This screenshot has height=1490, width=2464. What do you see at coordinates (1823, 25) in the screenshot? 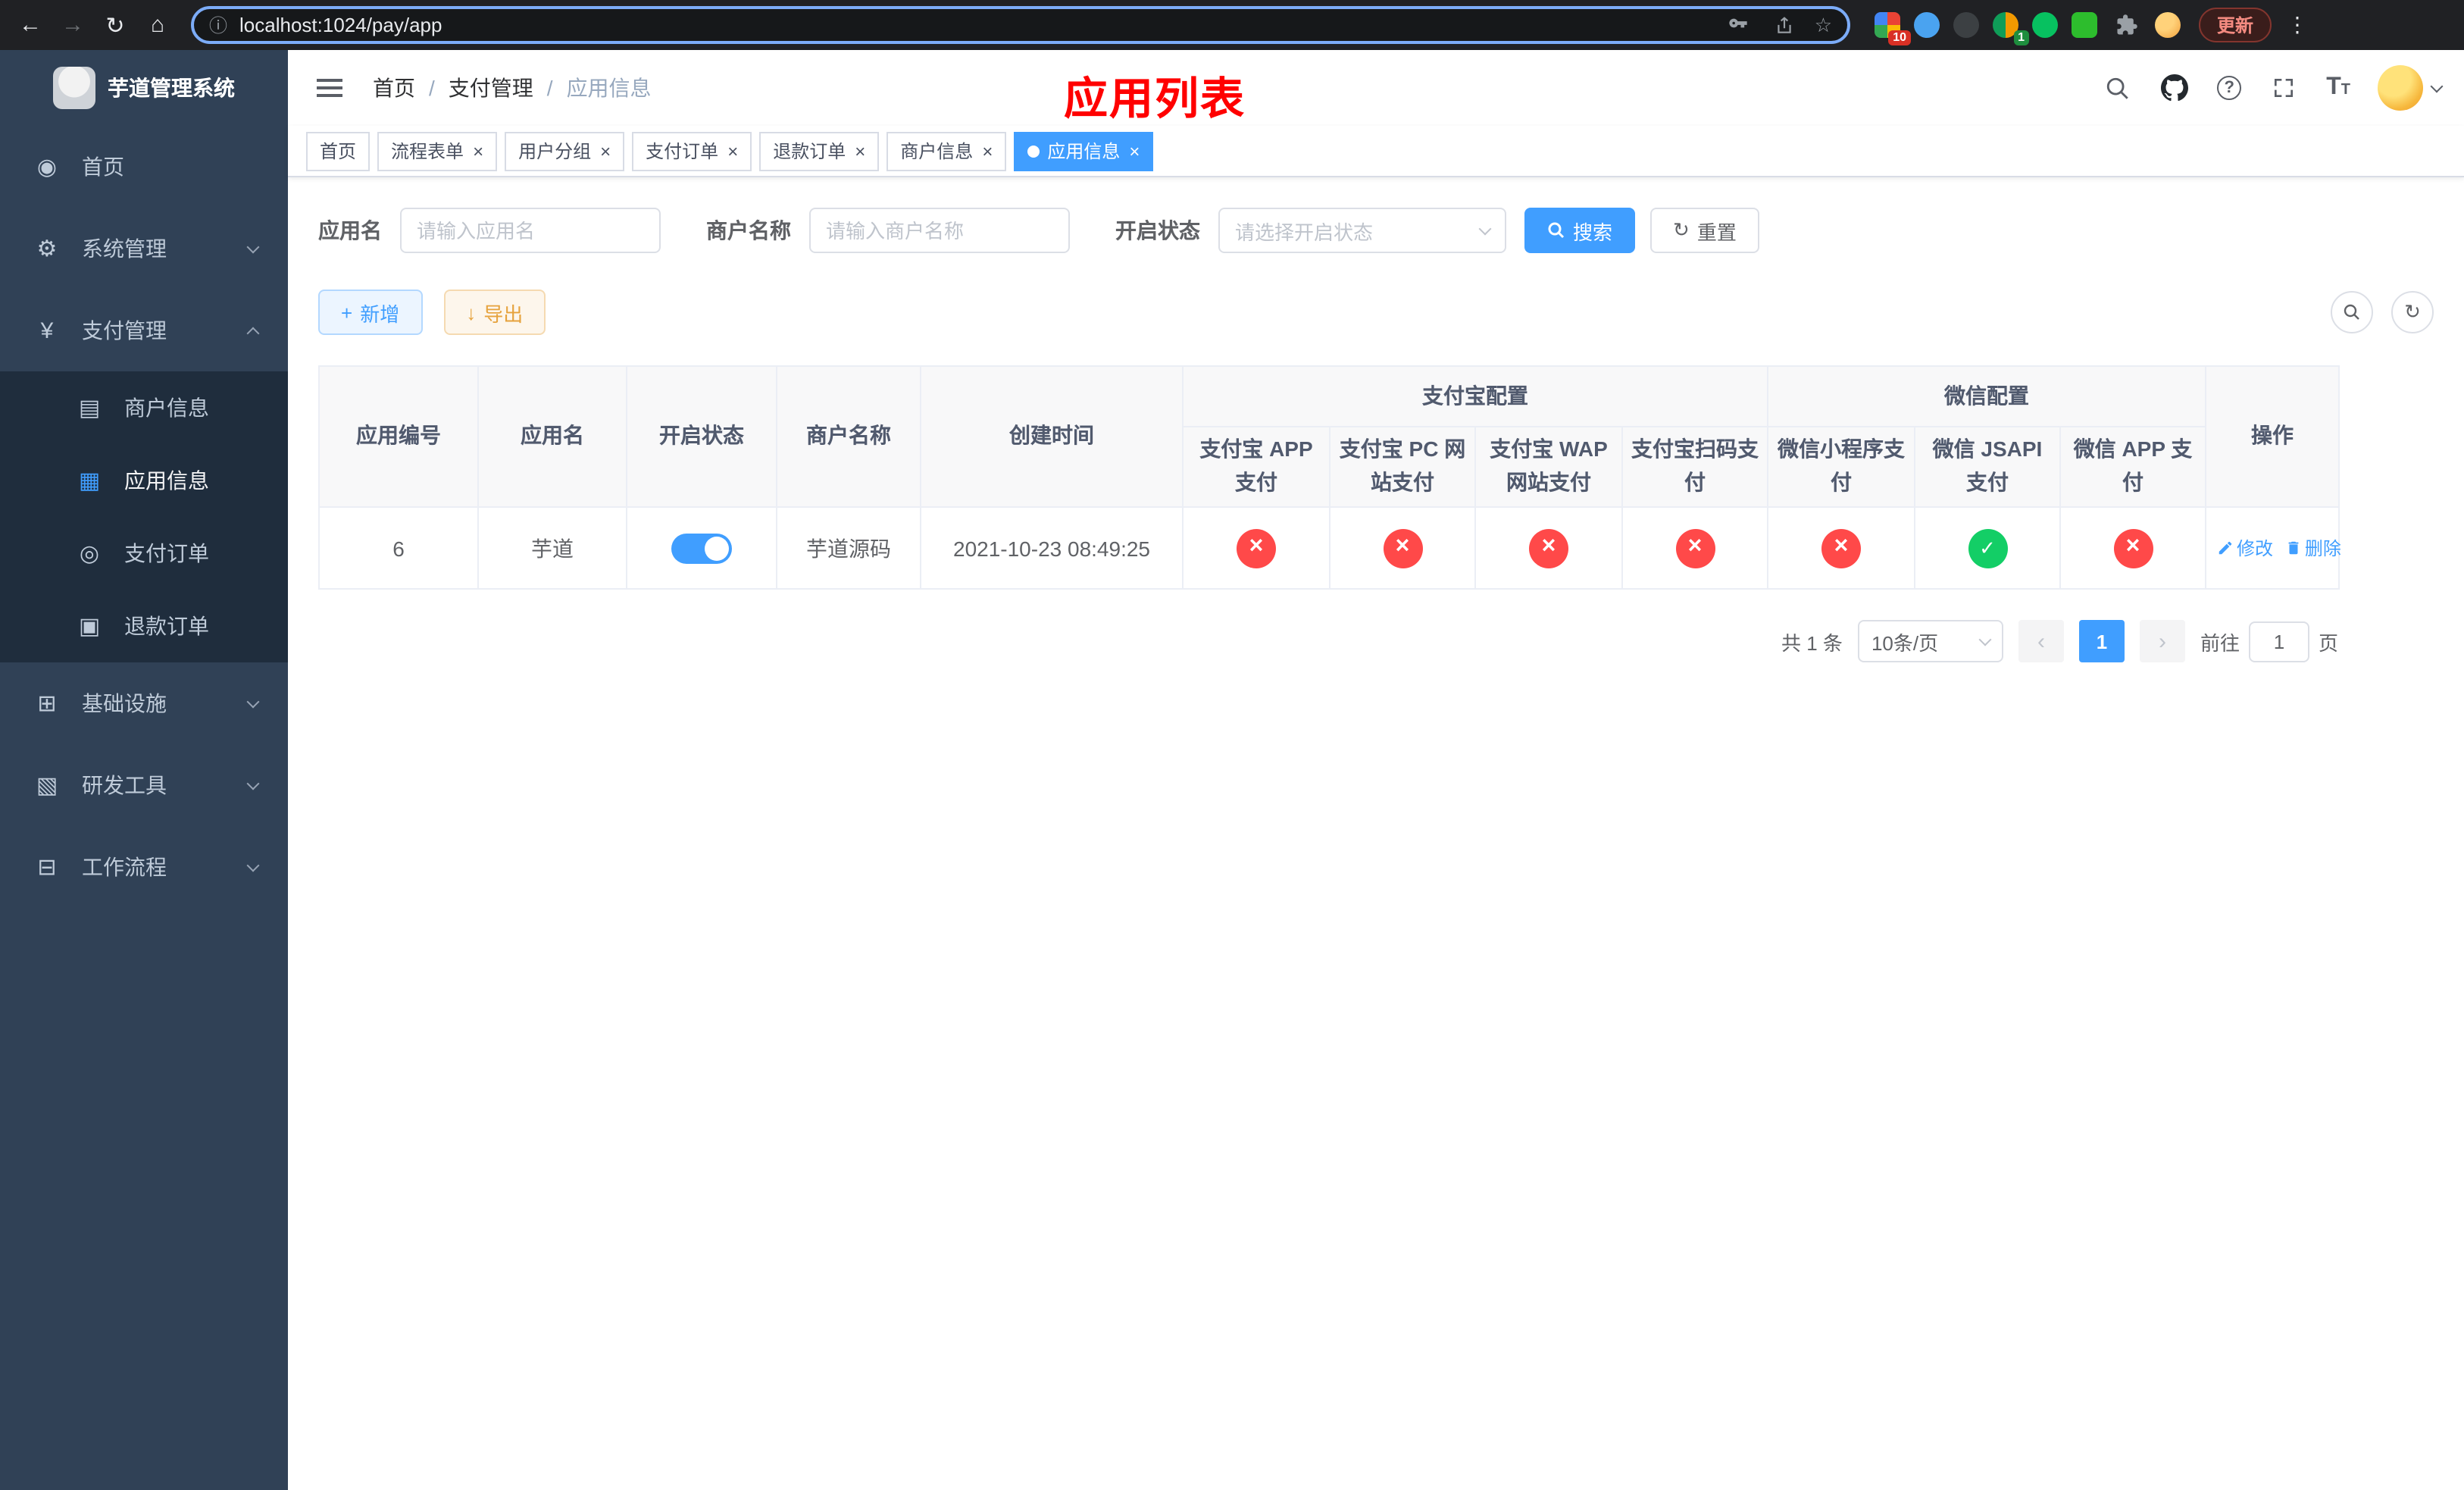
I see `bookmark-star-icon: ☆` at bounding box center [1823, 25].